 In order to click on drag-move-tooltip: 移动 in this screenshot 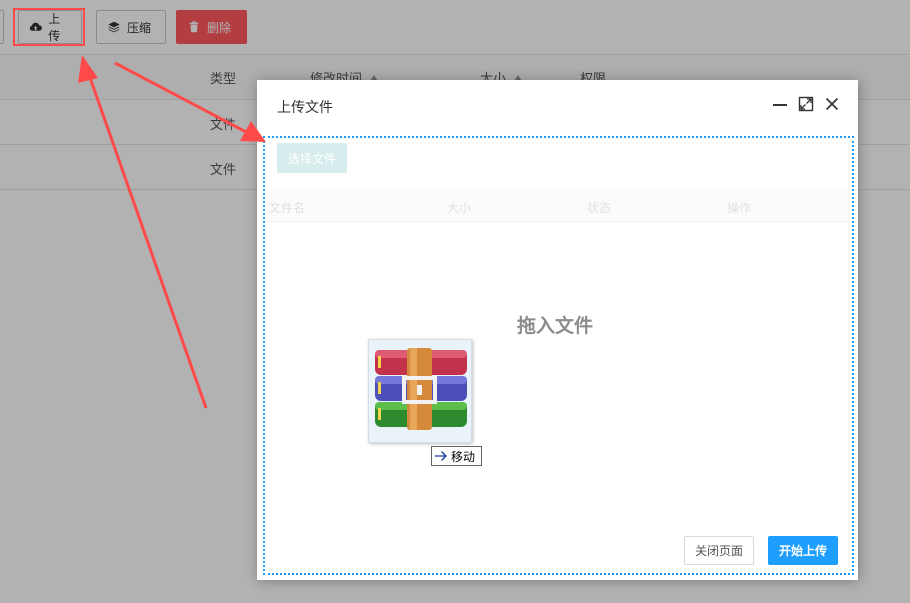, I will do `click(456, 456)`.